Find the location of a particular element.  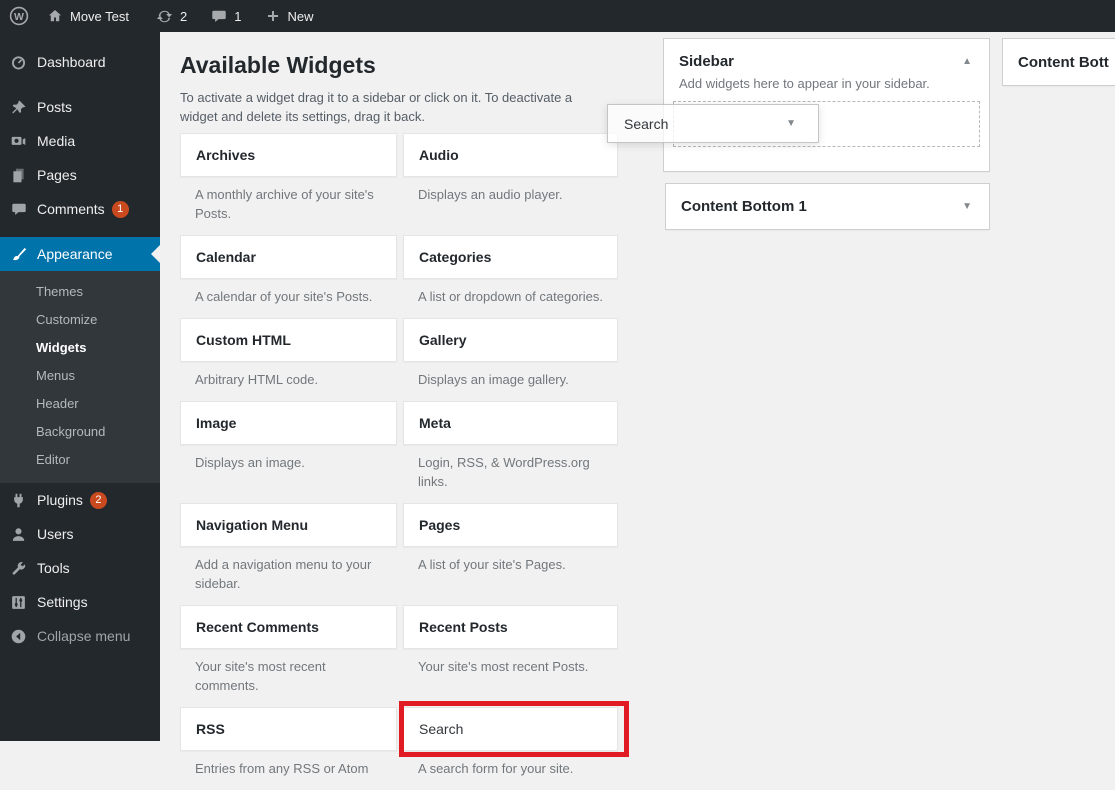

sidebar-item-tools: Tools is located at coordinates (80, 568).